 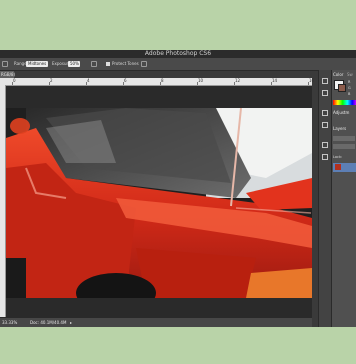 What do you see at coordinates (71, 322) in the screenshot?
I see `status-arrow-icon: ▸` at bounding box center [71, 322].